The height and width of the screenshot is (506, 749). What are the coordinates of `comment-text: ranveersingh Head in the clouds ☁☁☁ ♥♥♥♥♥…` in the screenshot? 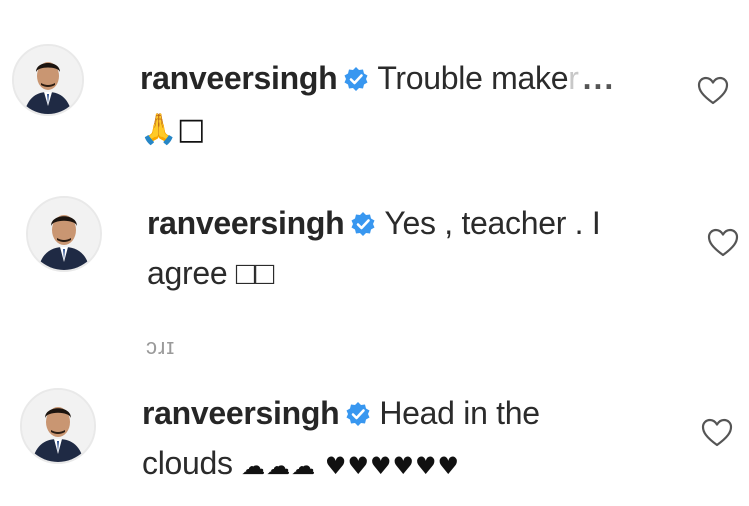 It's located at (412, 439).